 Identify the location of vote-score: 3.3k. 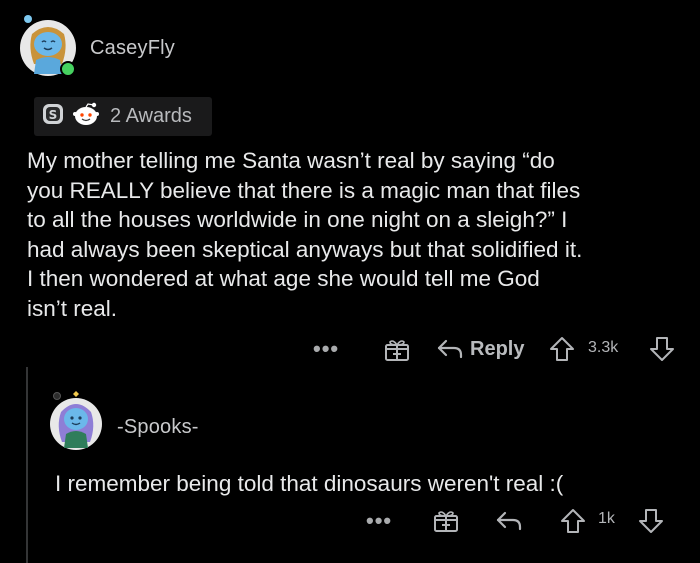
(603, 347).